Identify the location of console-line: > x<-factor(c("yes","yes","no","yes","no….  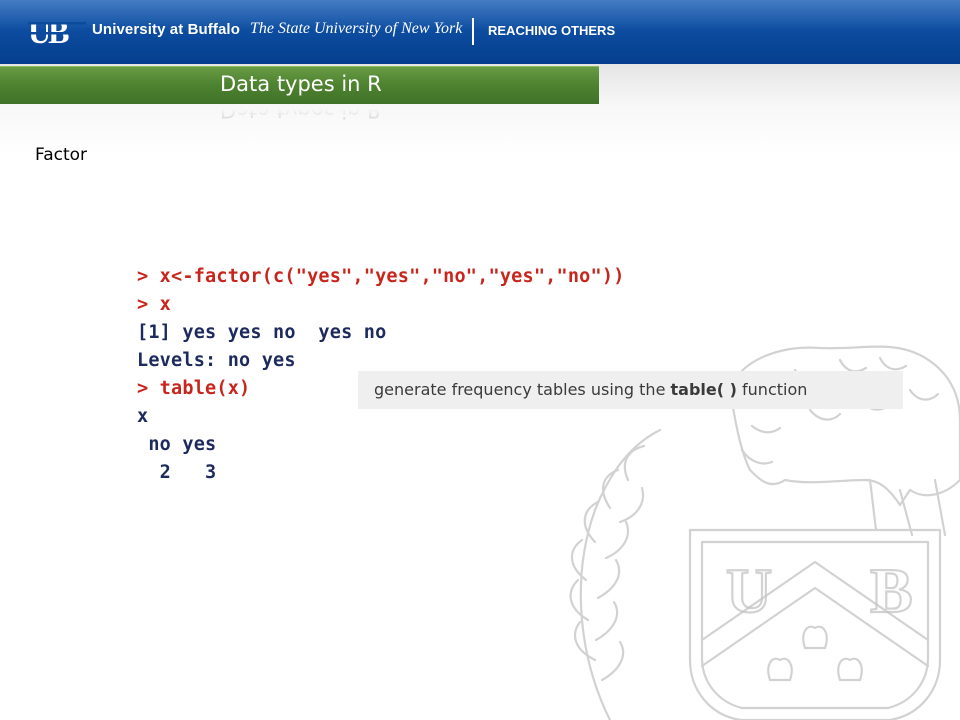
(381, 276).